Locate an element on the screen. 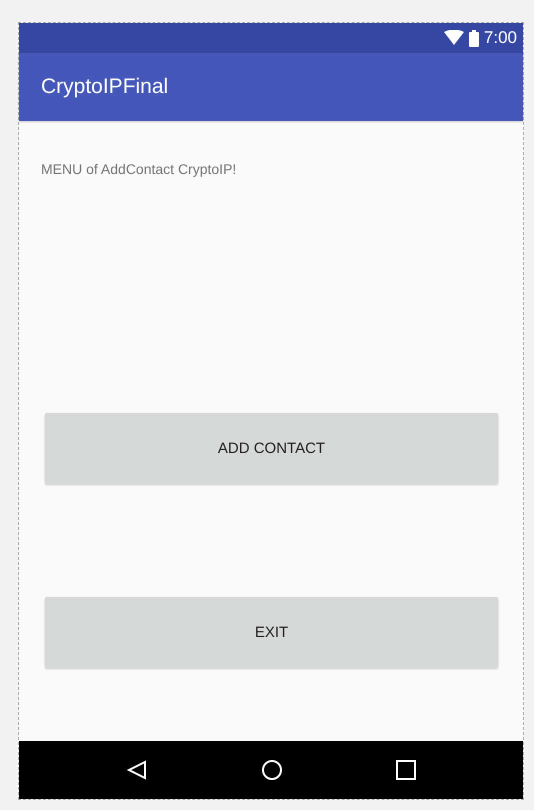 The height and width of the screenshot is (810, 534). wifi-icon is located at coordinates (454, 38).